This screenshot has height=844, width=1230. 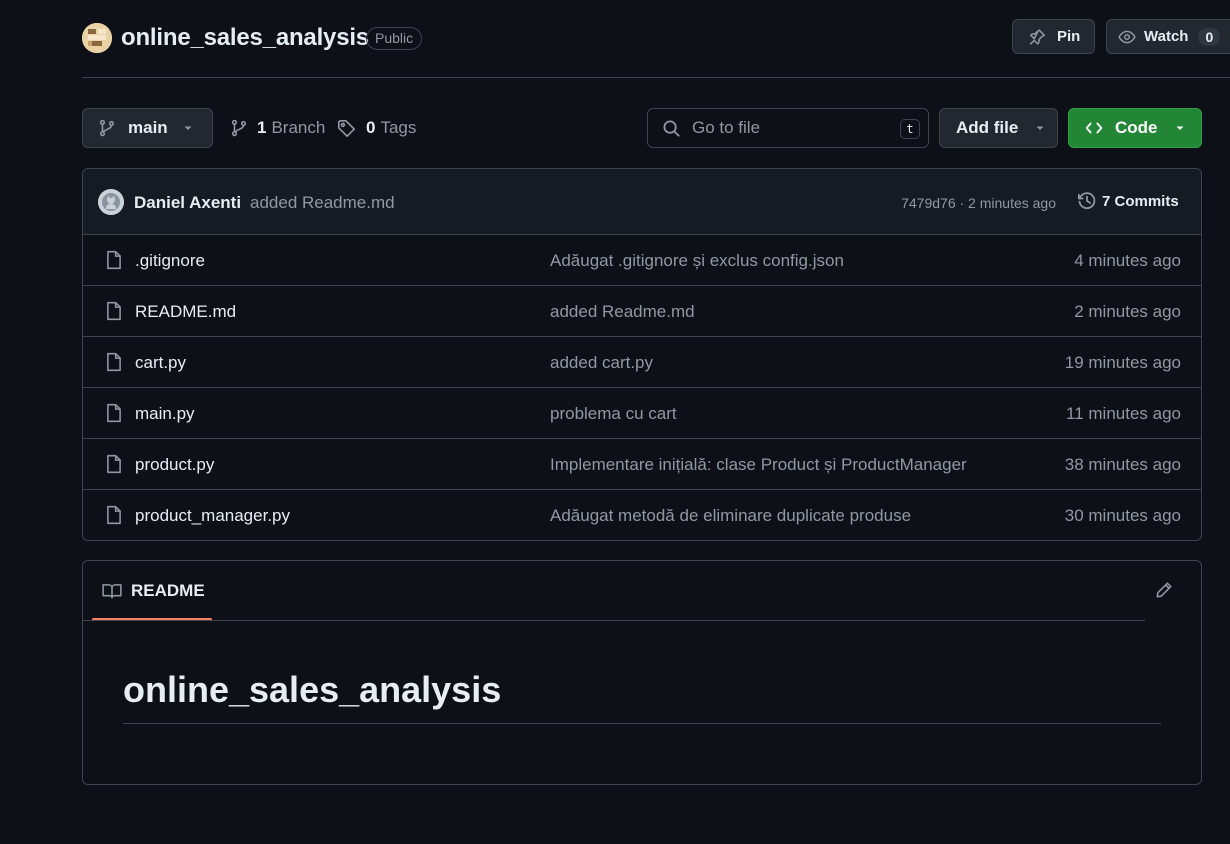 I want to click on tag-label: Tags, so click(x=398, y=127).